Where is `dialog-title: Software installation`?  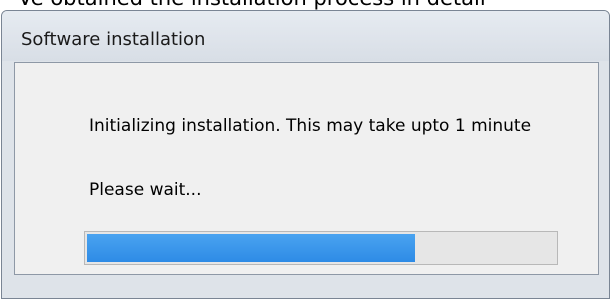 dialog-title: Software installation is located at coordinates (113, 39).